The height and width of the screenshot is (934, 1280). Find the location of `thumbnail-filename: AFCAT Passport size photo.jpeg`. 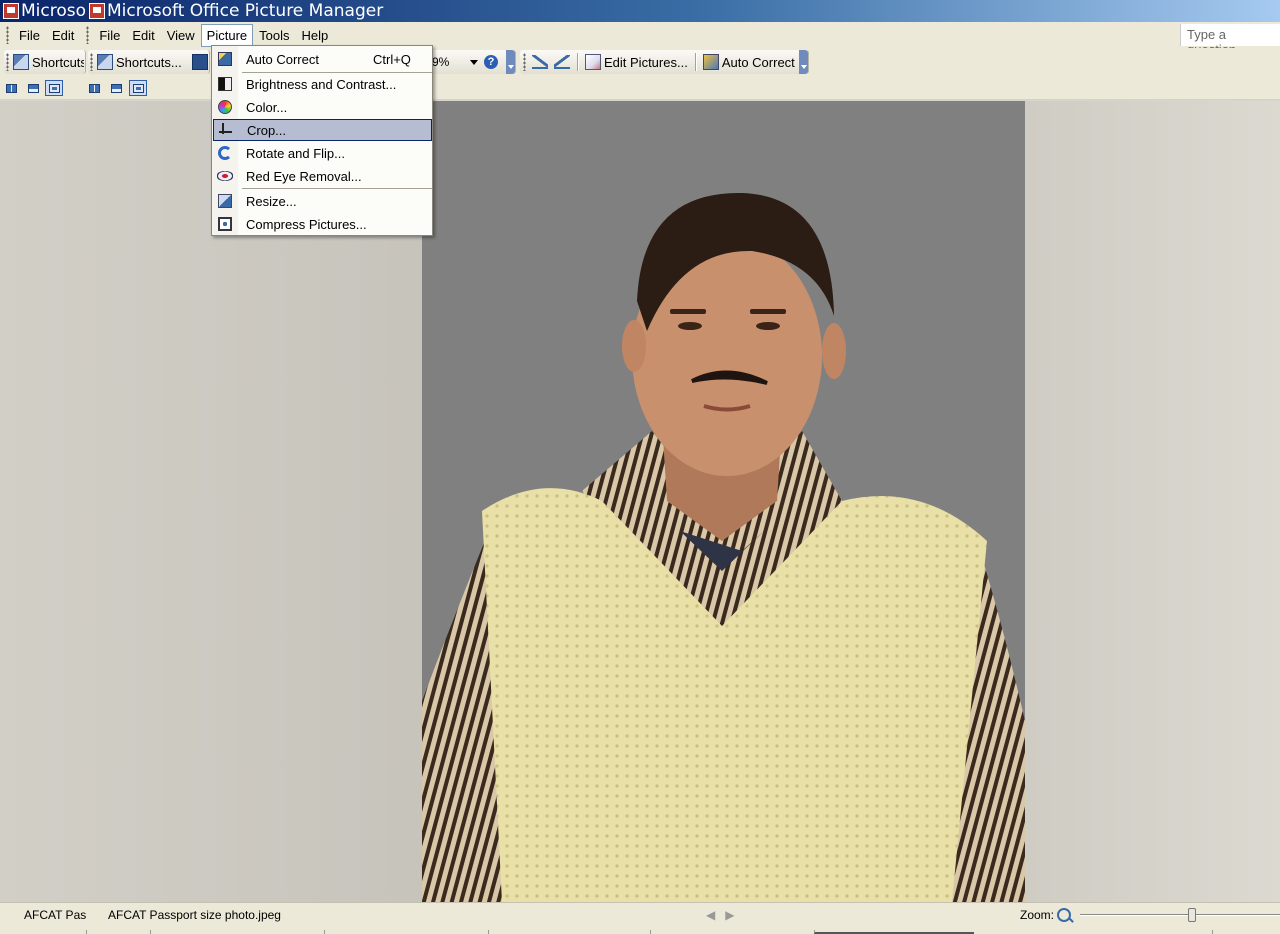

thumbnail-filename: AFCAT Passport size photo.jpeg is located at coordinates (55, 915).